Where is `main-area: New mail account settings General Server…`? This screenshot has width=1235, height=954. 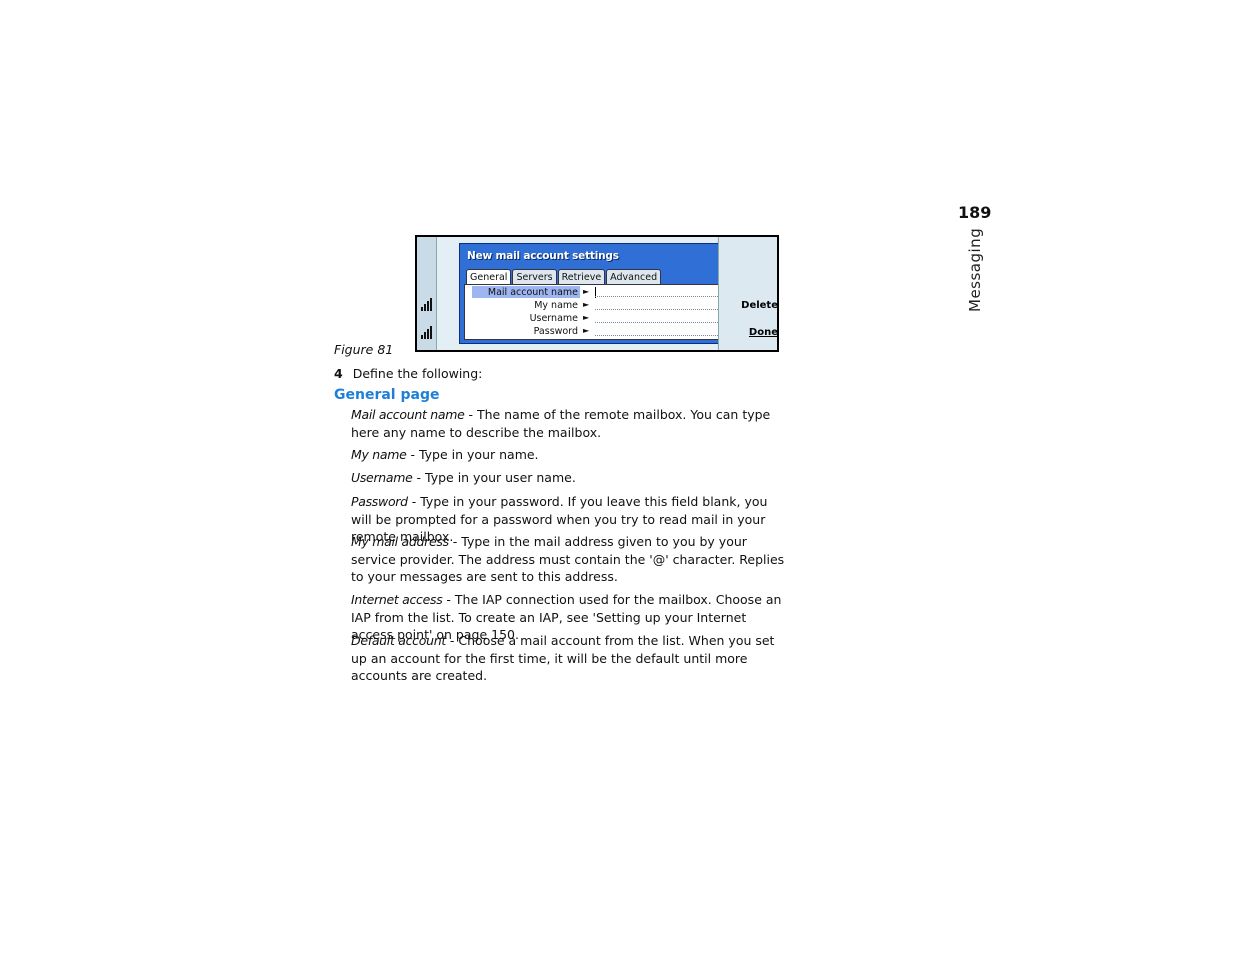 main-area: New mail account settings General Server… is located at coordinates (585, 293).